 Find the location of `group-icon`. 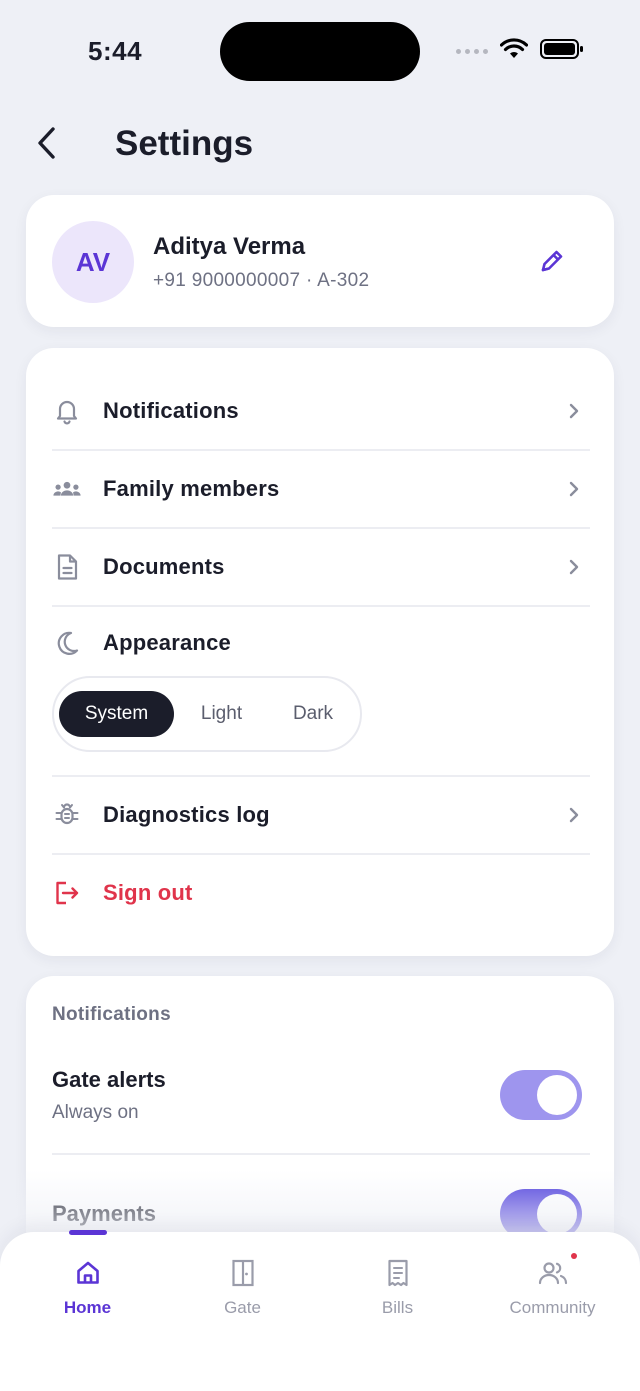

group-icon is located at coordinates (67, 489).